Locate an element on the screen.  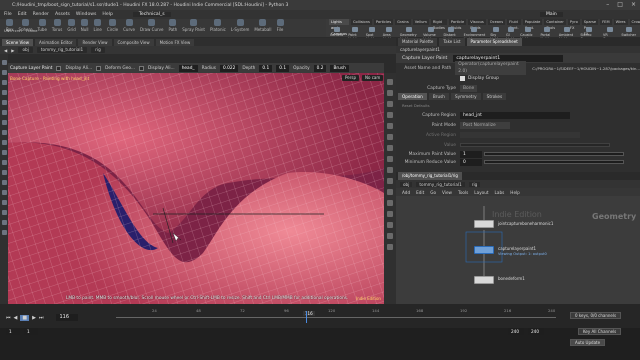
display-group-checkbox is located at coordinates (462, 78).